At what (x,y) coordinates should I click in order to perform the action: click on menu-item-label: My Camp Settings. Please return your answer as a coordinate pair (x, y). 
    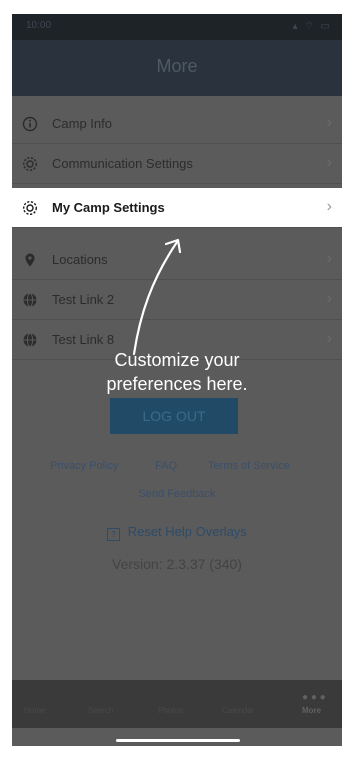
    Looking at the image, I should click on (108, 207).